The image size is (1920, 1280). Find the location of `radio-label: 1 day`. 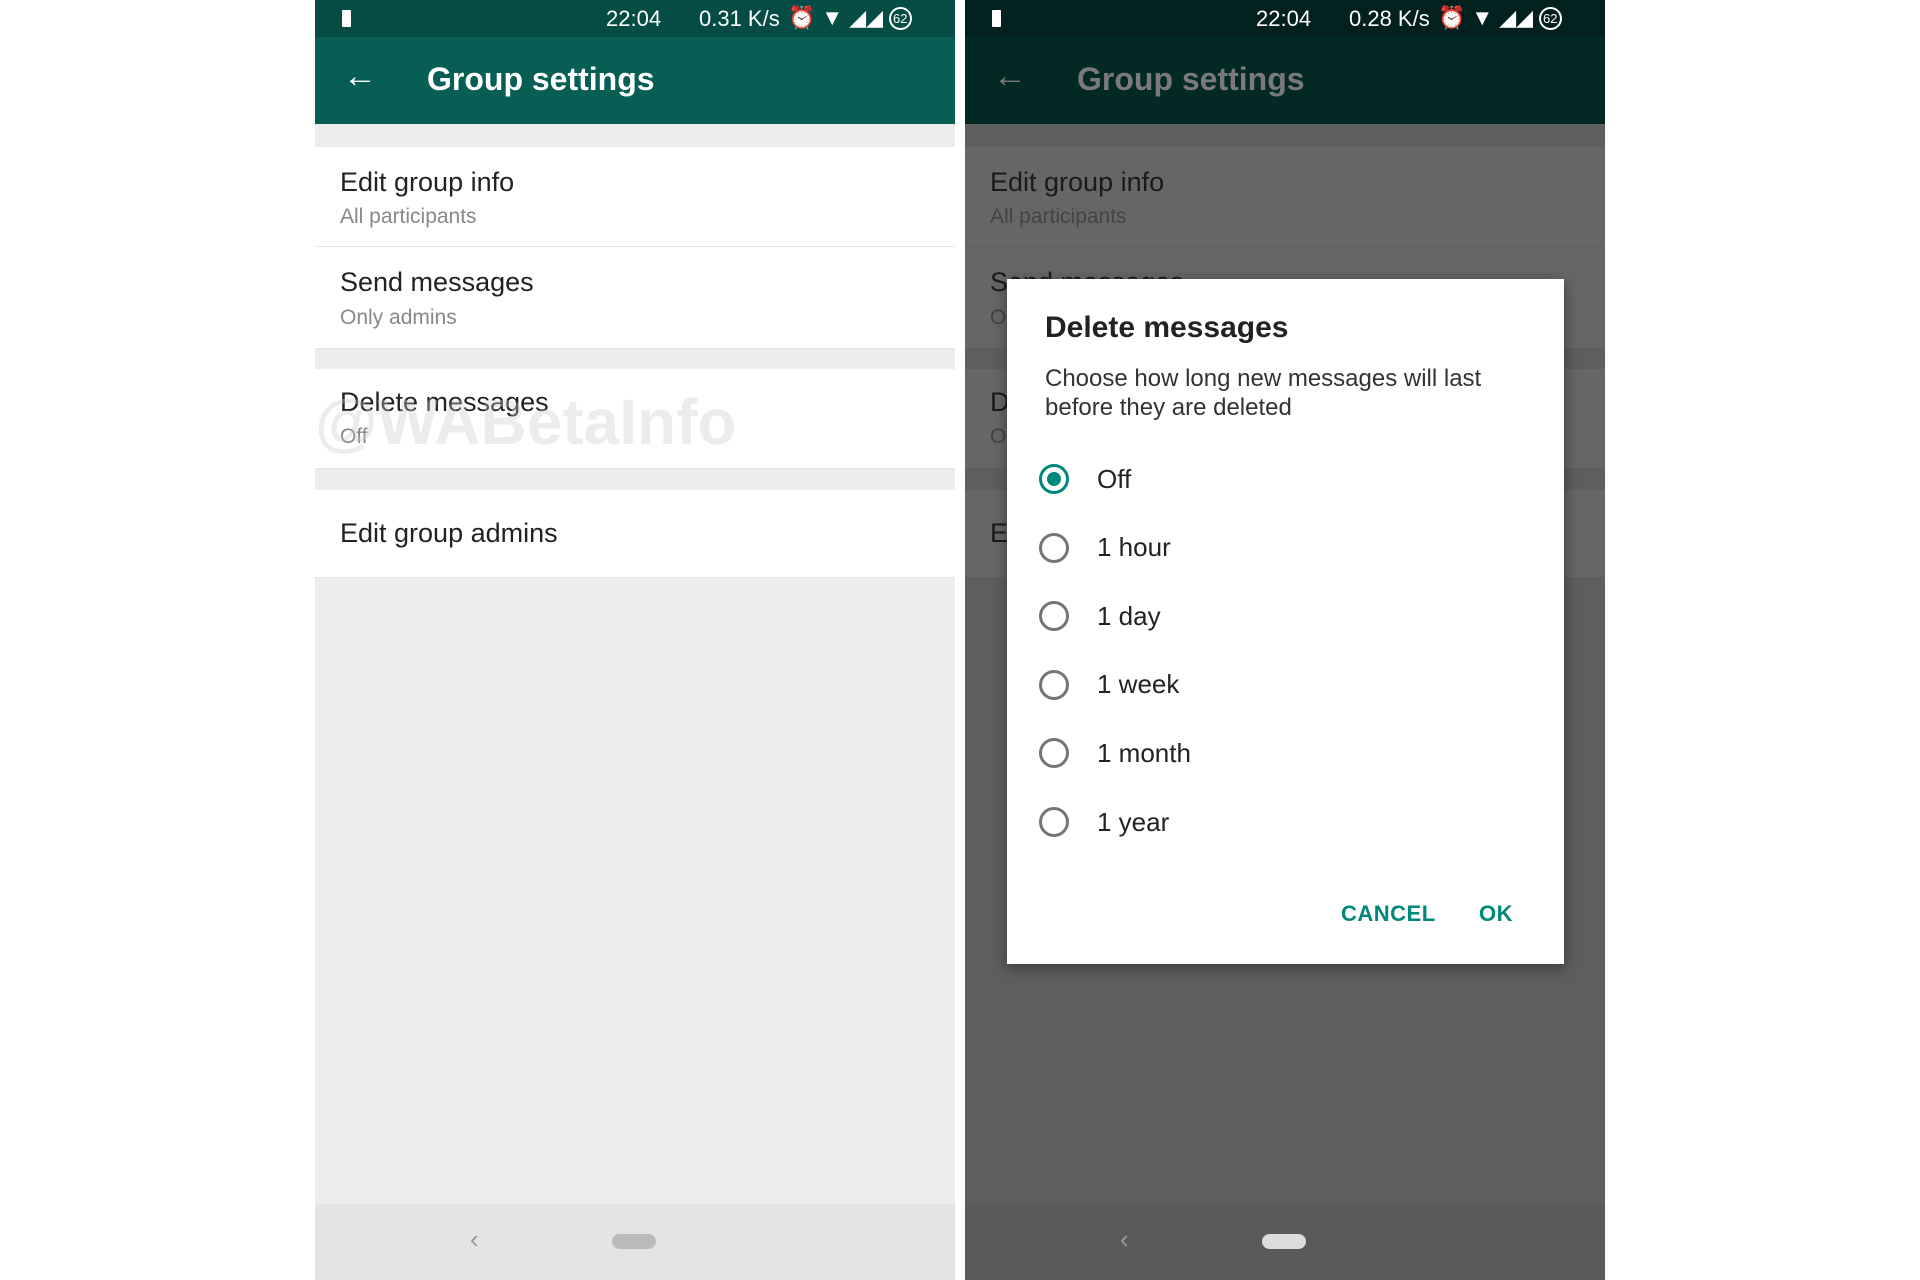

radio-label: 1 day is located at coordinates (1129, 615).